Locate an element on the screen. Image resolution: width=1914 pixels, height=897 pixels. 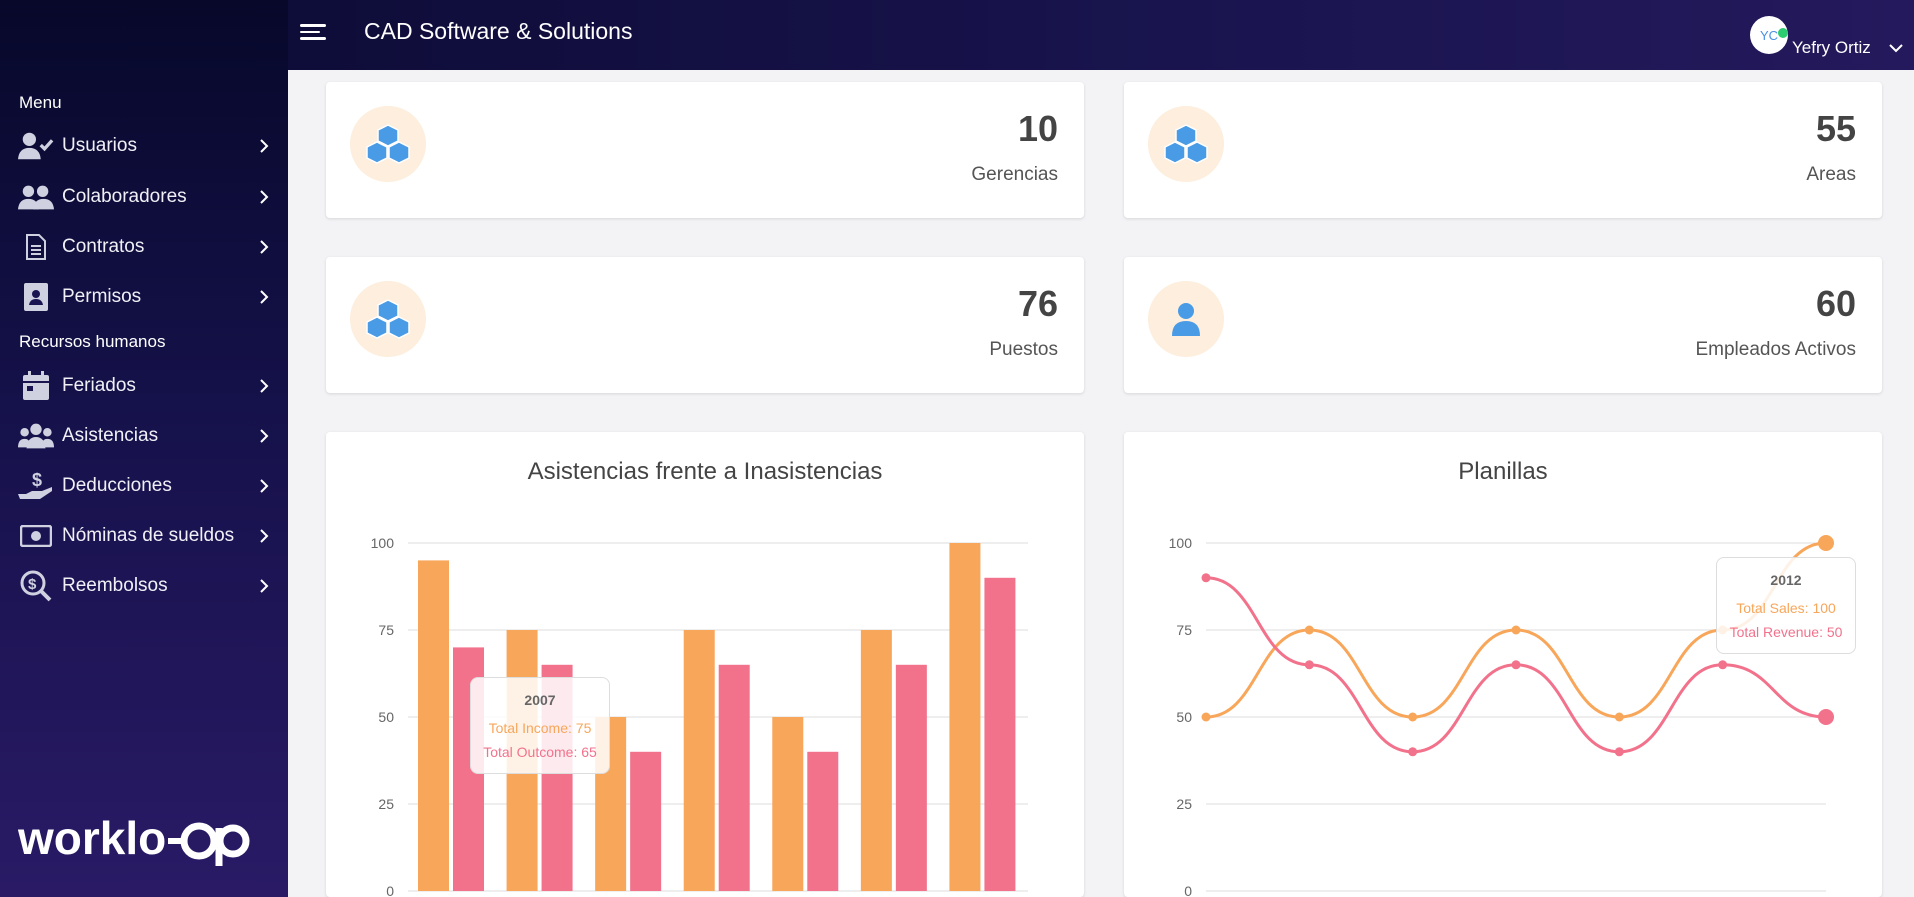
search-dollar-icon: $ is located at coordinates (36, 586).